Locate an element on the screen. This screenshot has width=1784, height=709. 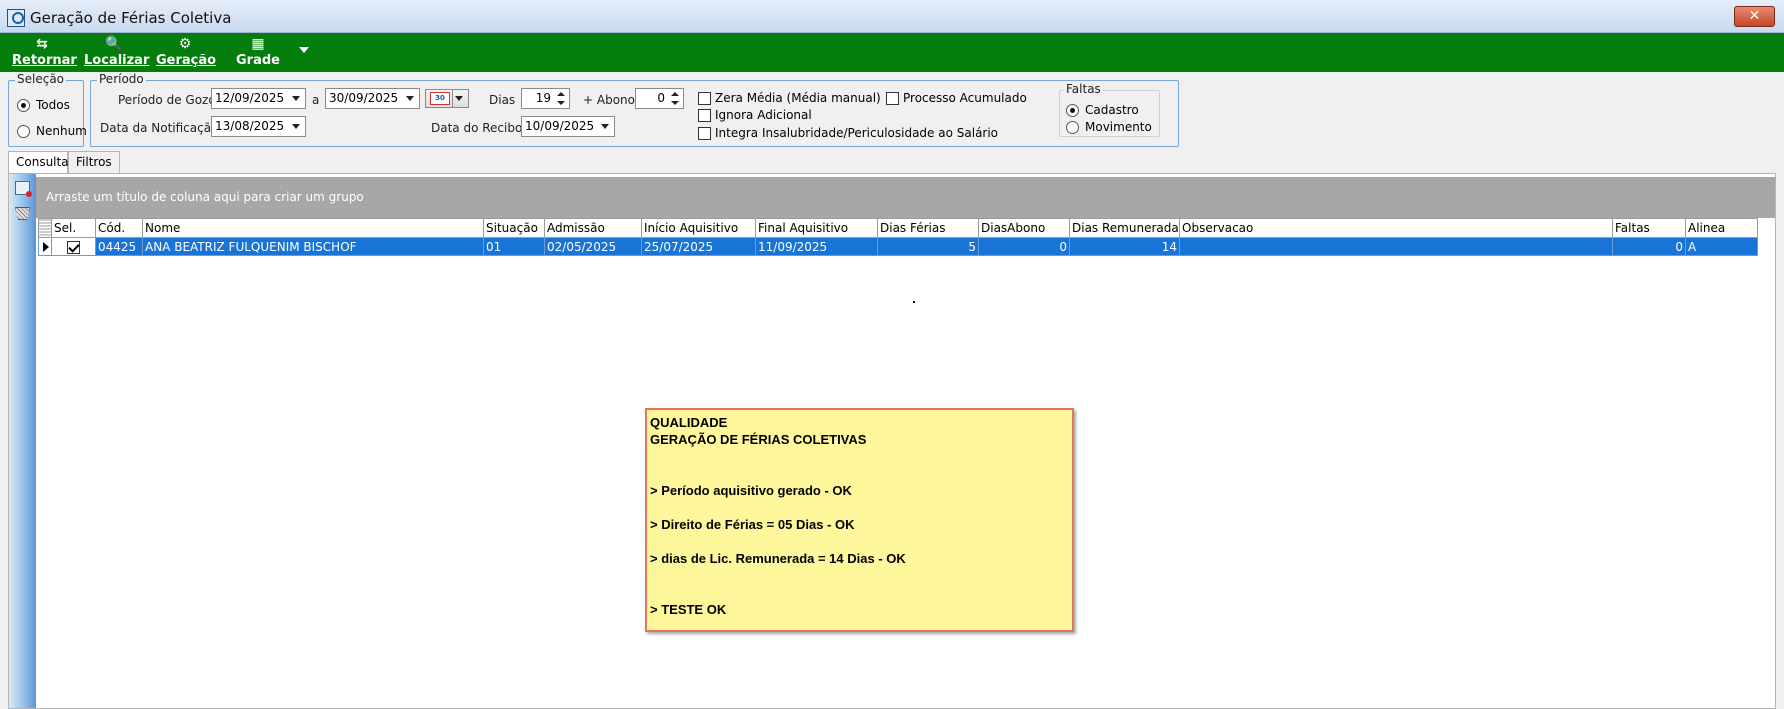
checkbox-label: Zera Média (Média manual) is located at coordinates (798, 98).